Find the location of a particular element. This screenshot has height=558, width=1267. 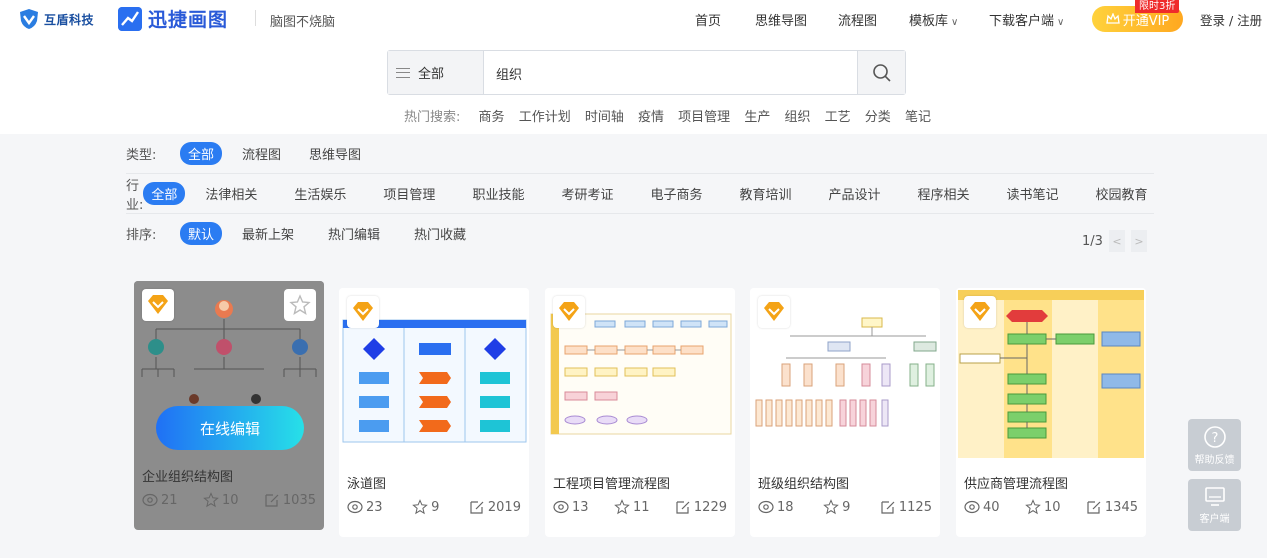

crown-icon is located at coordinates (1112, 18).